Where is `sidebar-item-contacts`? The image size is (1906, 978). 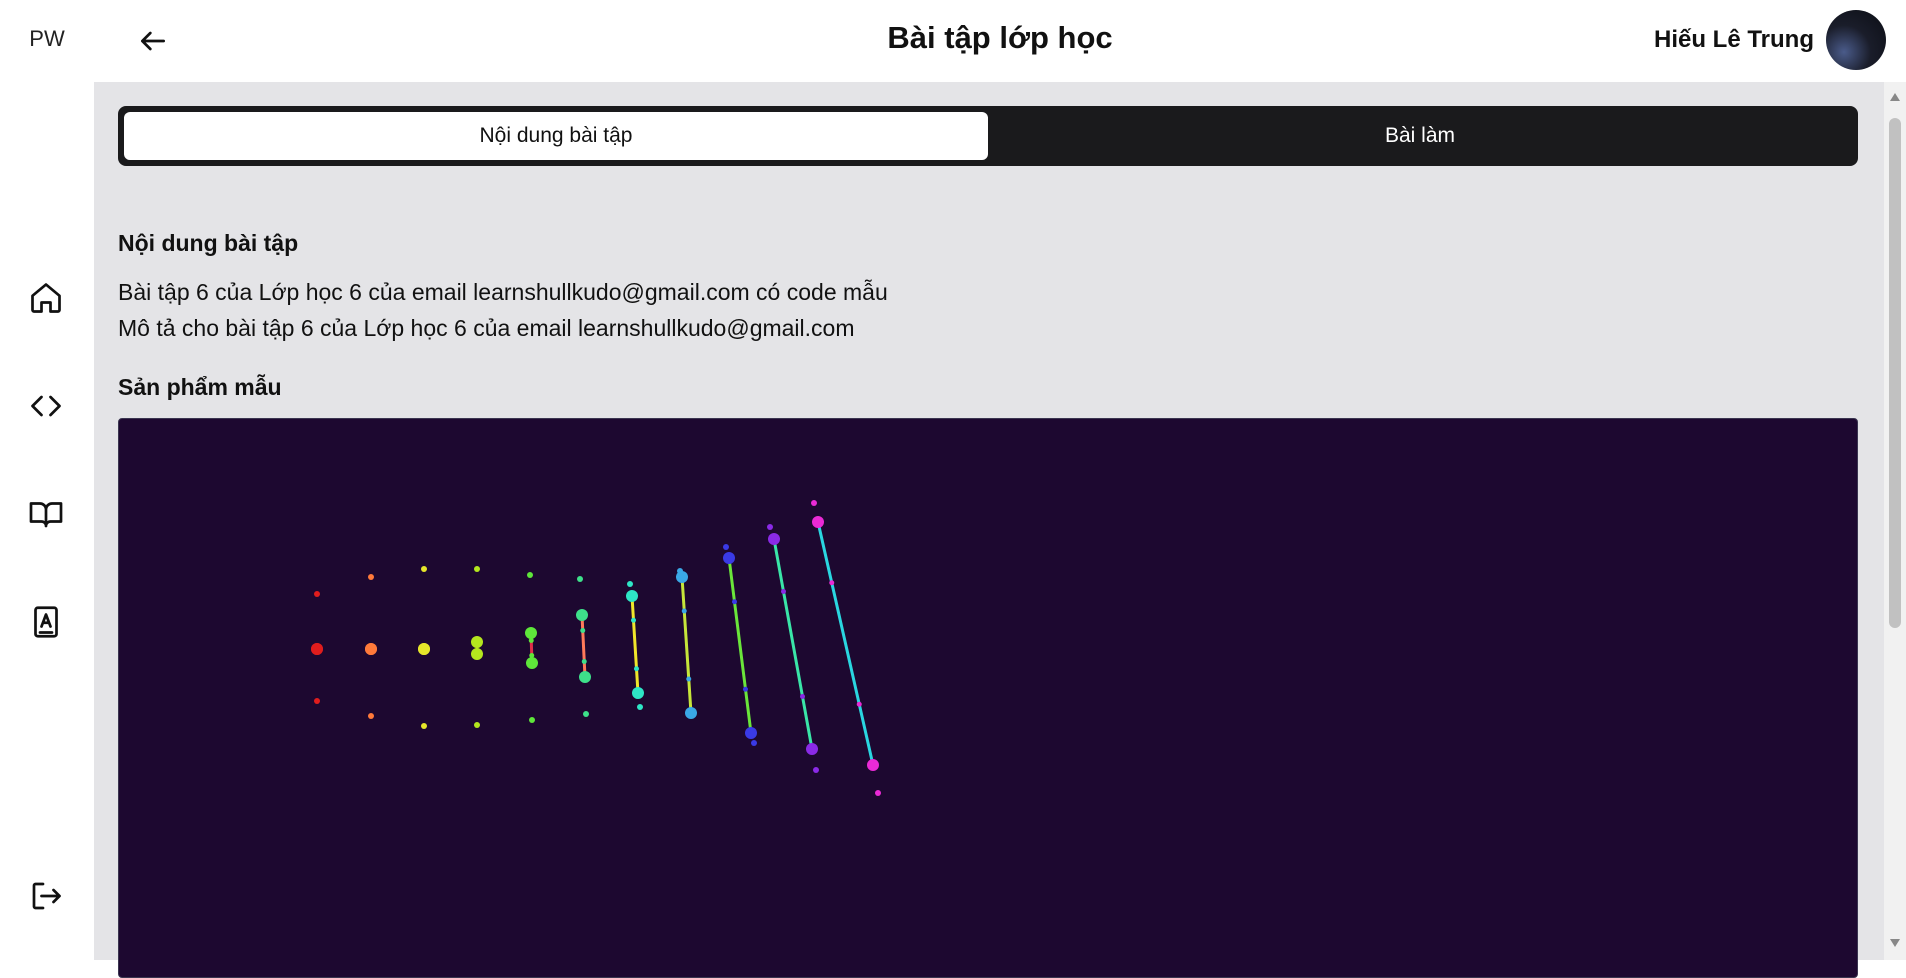
sidebar-item-contacts is located at coordinates (46, 622).